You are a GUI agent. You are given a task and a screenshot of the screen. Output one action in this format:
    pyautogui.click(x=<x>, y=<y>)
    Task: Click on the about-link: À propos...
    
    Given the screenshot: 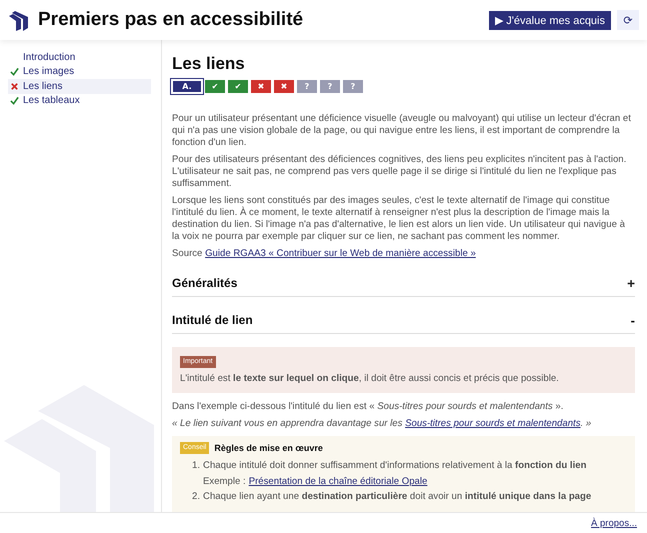 What is the action you would take?
    pyautogui.click(x=614, y=523)
    